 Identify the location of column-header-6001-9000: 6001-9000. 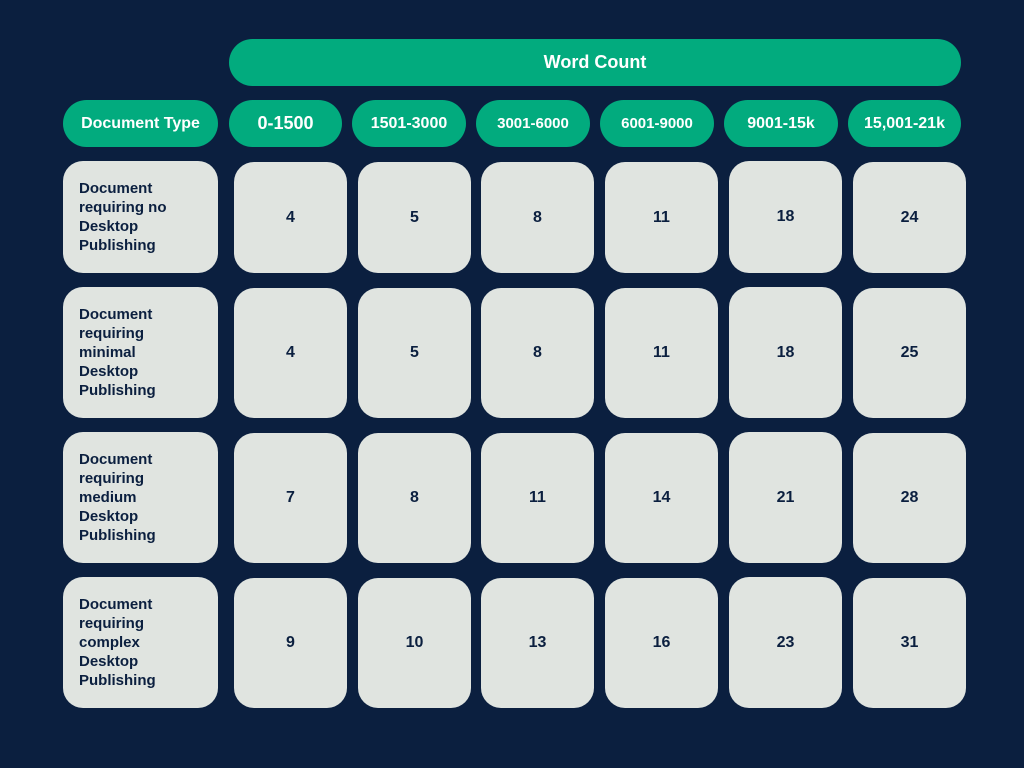
(657, 123).